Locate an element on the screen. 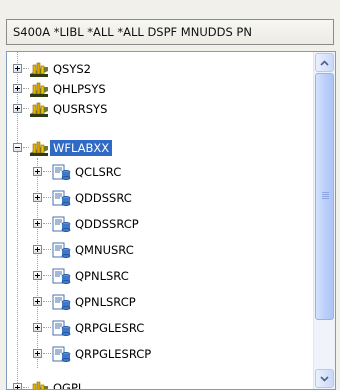 The image size is (340, 390). tree-item-label: QGPL is located at coordinates (69, 385).